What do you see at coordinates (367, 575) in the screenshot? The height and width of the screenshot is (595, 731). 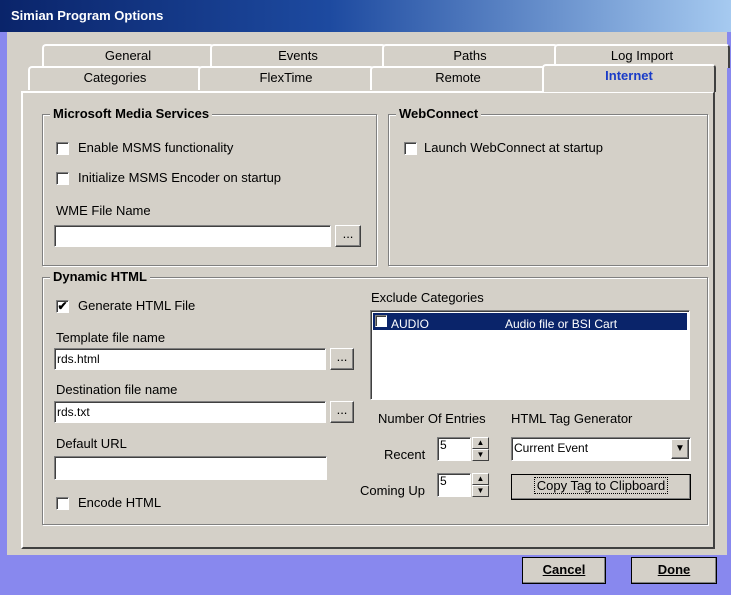 I see `bottom-strip` at bounding box center [367, 575].